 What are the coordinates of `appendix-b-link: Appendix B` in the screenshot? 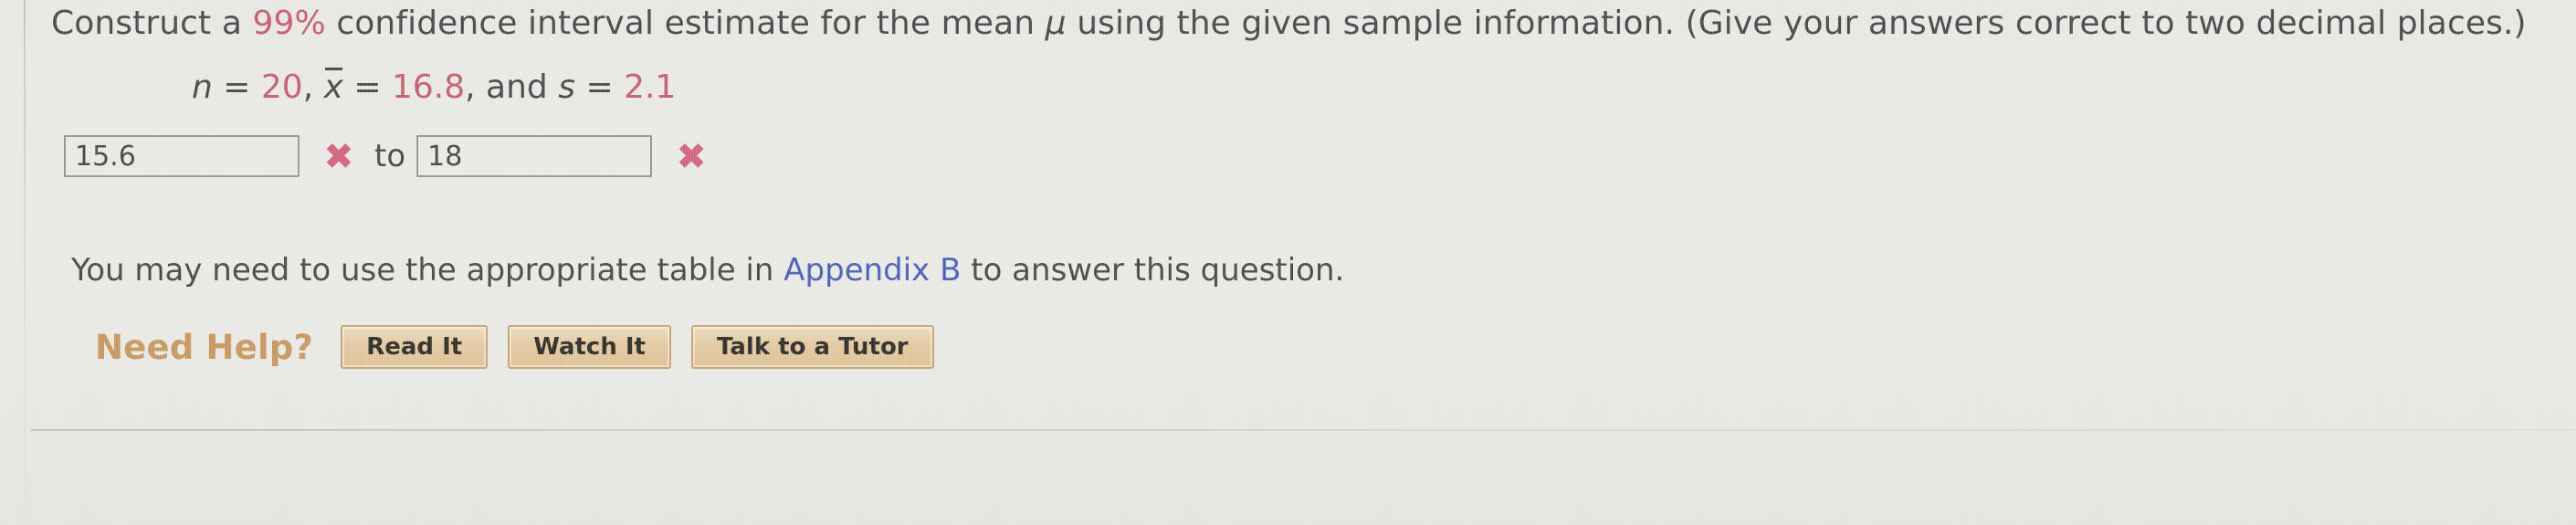 It's located at (872, 271).